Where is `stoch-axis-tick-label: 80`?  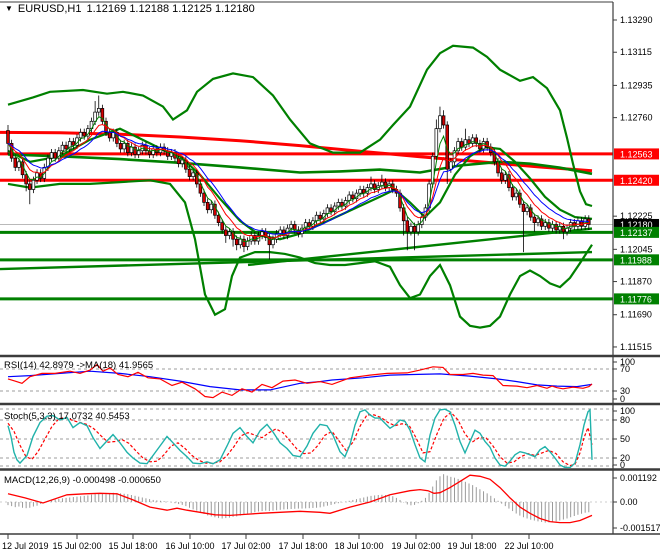
stoch-axis-tick-label: 80 is located at coordinates (625, 420).